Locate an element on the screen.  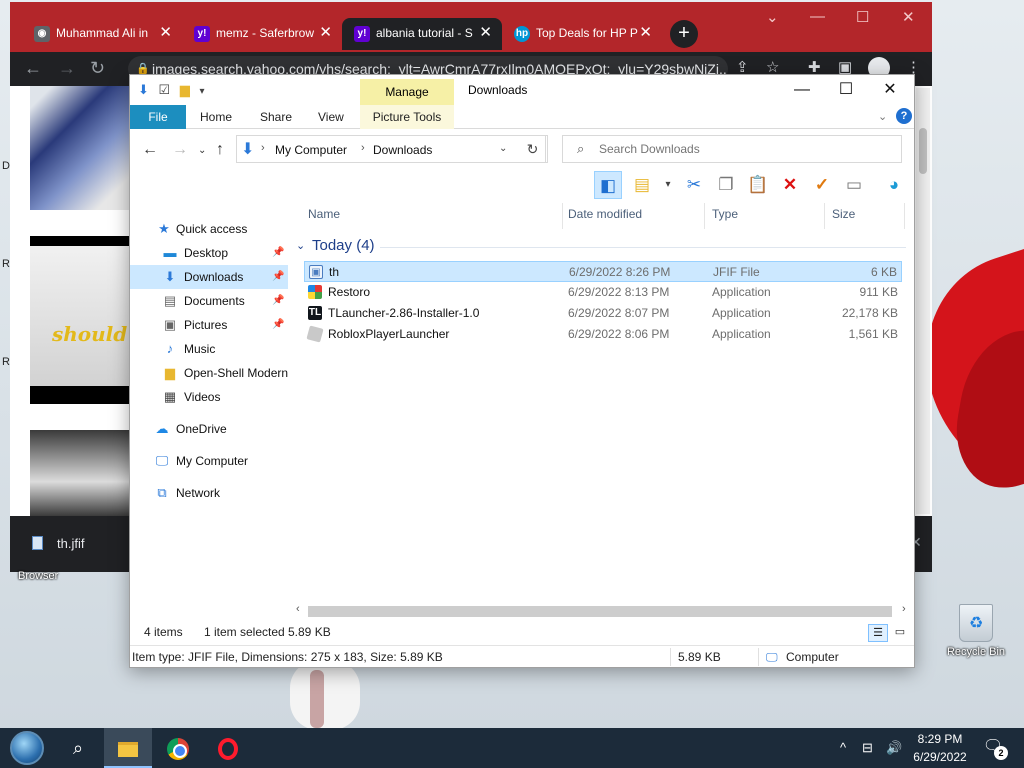
reload-icon: ↻ is located at coordinates (97, 68).